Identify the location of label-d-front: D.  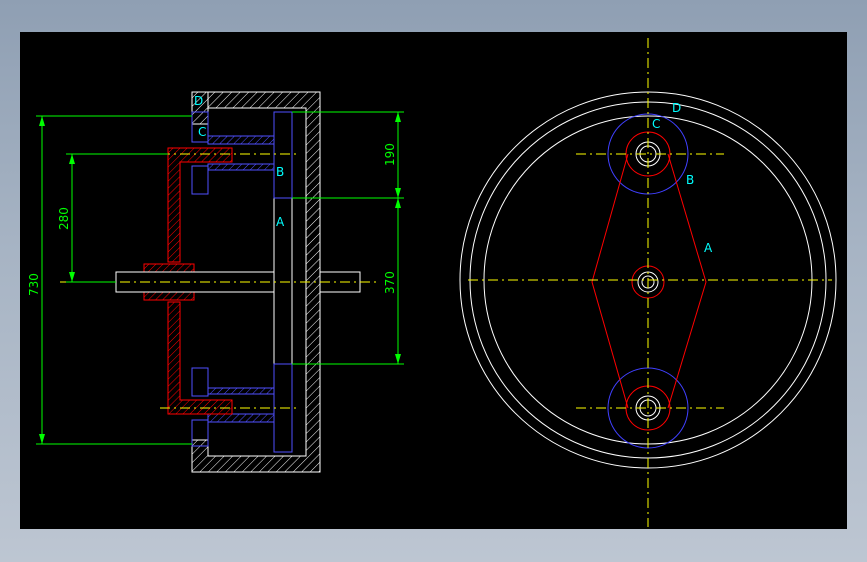
(676, 108).